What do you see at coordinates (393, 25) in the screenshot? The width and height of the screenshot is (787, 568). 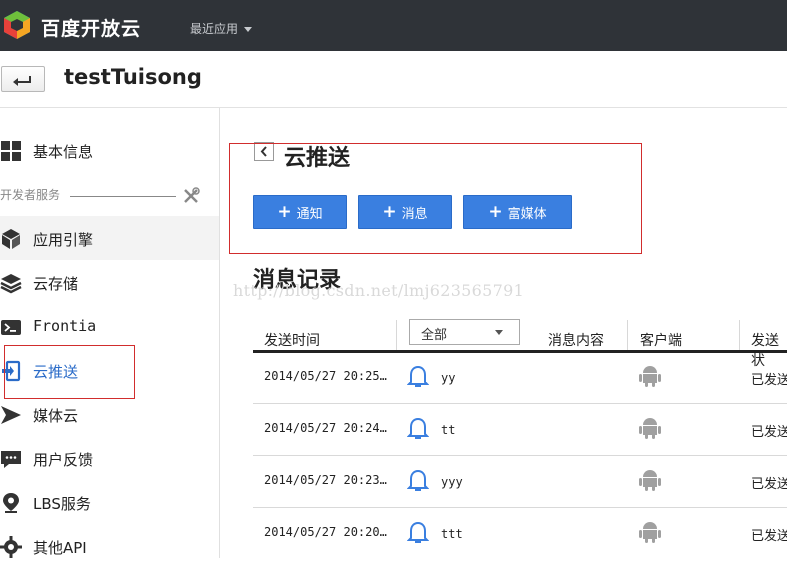 I see `top-navigation-bar: 百度开放云 最近应用` at bounding box center [393, 25].